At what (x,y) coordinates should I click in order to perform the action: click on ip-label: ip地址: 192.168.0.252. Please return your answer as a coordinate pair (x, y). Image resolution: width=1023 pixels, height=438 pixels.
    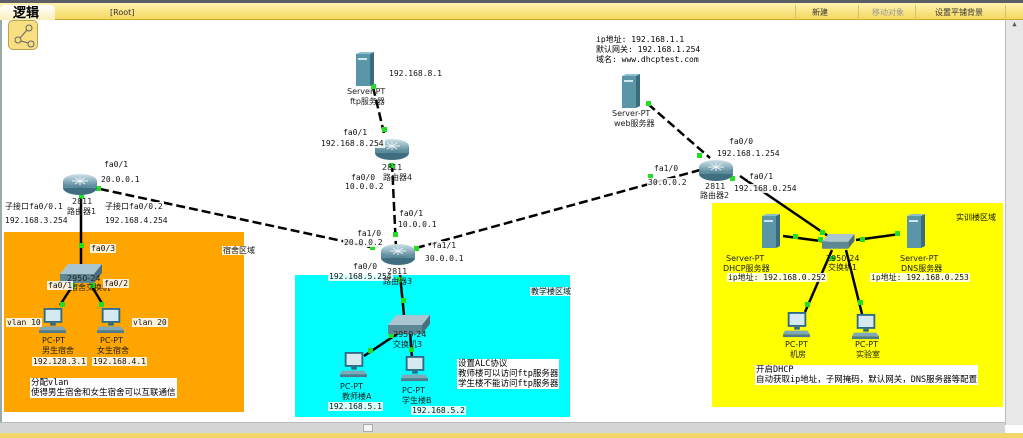
    Looking at the image, I should click on (777, 277).